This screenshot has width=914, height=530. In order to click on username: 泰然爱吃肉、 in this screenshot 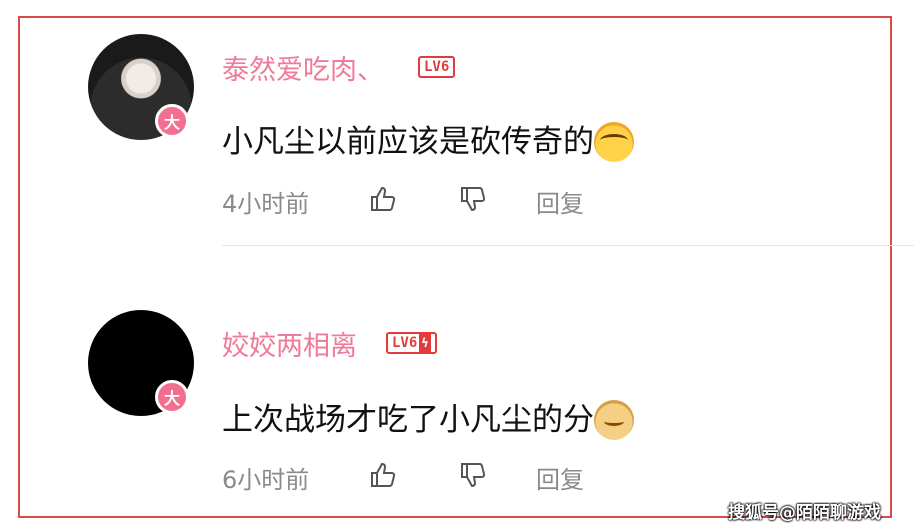, I will do `click(303, 67)`.